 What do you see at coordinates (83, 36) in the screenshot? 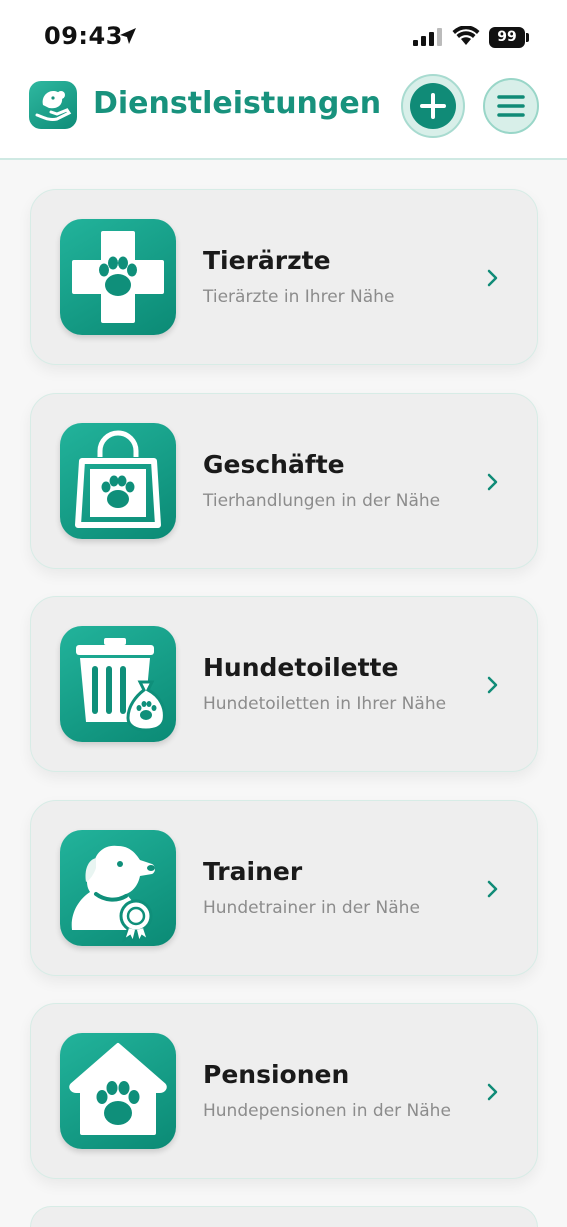
I see `status-time: 09:43` at bounding box center [83, 36].